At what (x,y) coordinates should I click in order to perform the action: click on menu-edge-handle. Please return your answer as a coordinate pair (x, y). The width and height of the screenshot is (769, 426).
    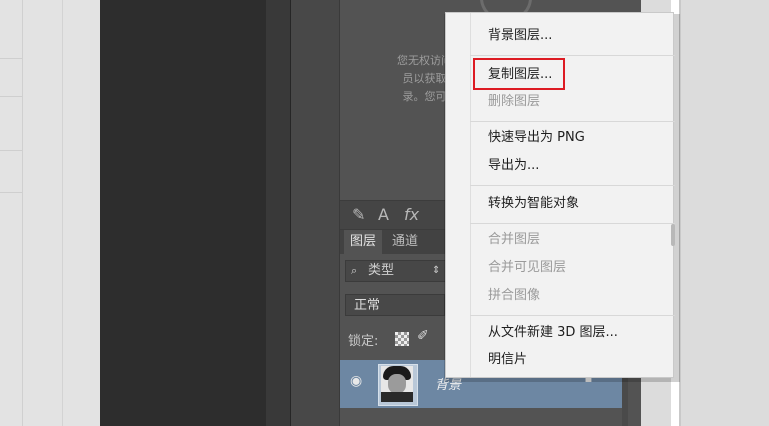
    Looking at the image, I should click on (673, 235).